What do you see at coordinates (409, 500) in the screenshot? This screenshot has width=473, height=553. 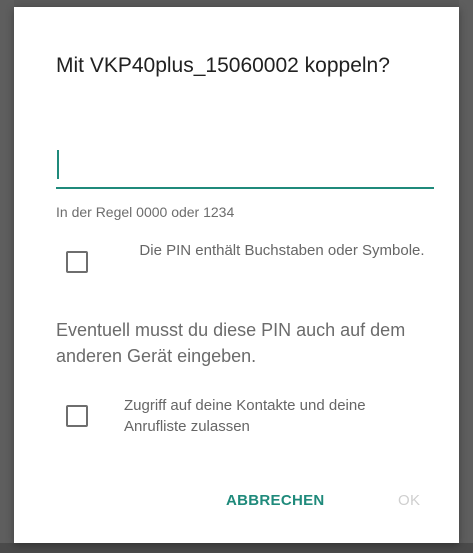 I see `ok-button: OK` at bounding box center [409, 500].